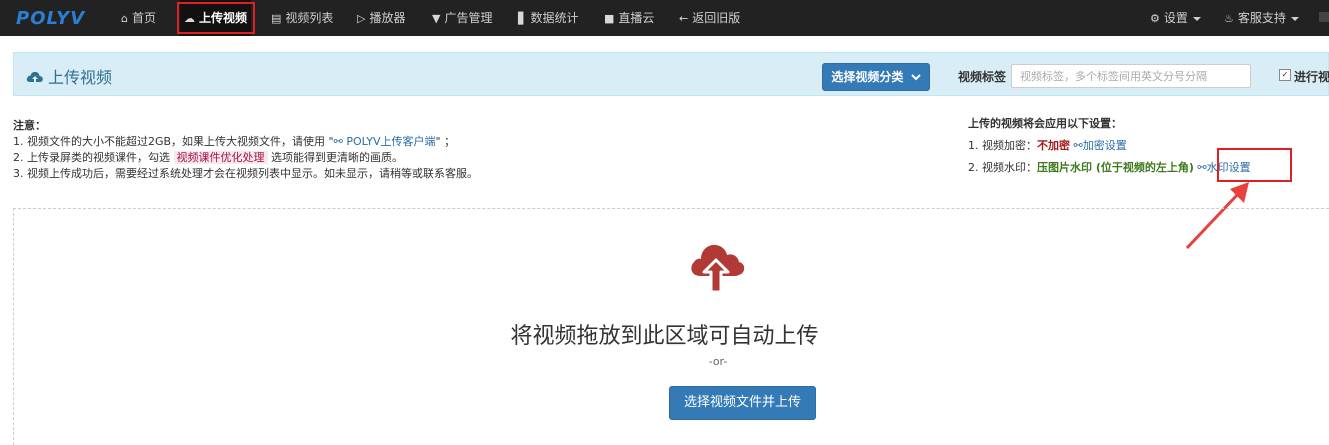 Image resolution: width=1329 pixels, height=445 pixels. I want to click on nav-statistics-label: 数据统计, so click(554, 18).